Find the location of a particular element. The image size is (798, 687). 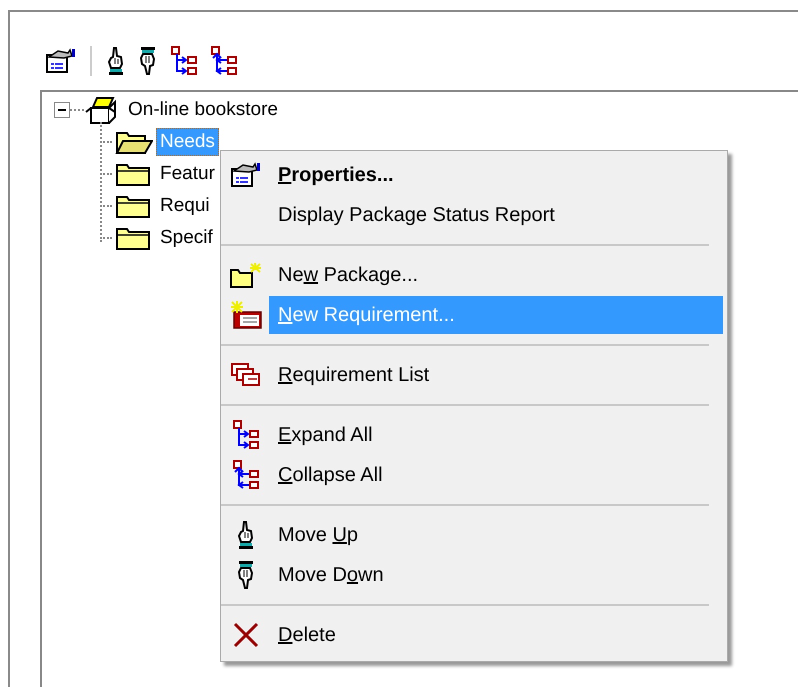

collapse-all-button is located at coordinates (224, 61).